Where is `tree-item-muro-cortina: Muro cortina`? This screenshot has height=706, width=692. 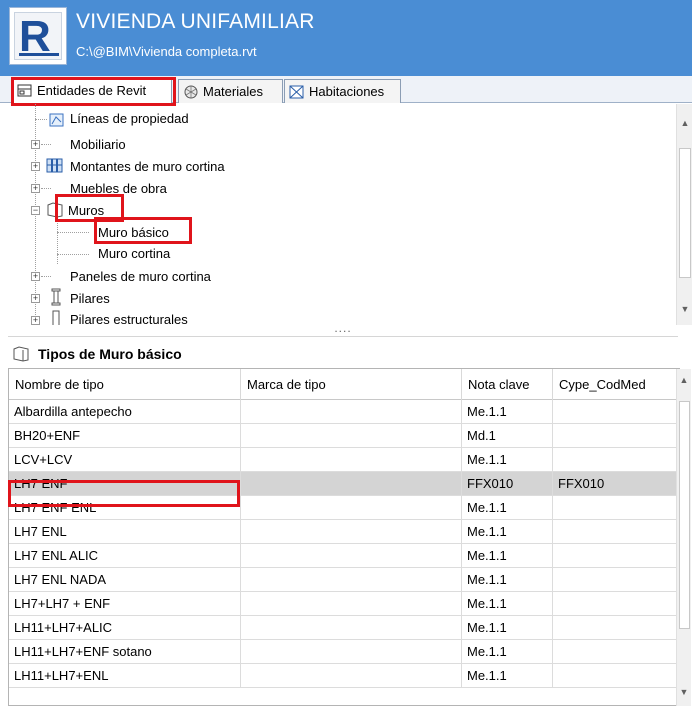 tree-item-muro-cortina: Muro cortina is located at coordinates (134, 253).